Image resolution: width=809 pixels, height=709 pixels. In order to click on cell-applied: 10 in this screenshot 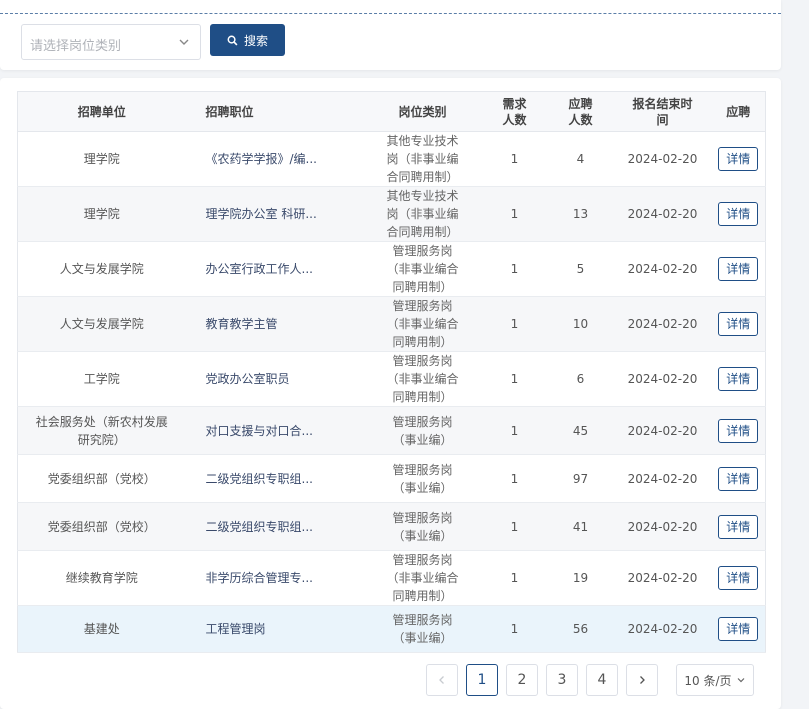, I will do `click(580, 324)`.